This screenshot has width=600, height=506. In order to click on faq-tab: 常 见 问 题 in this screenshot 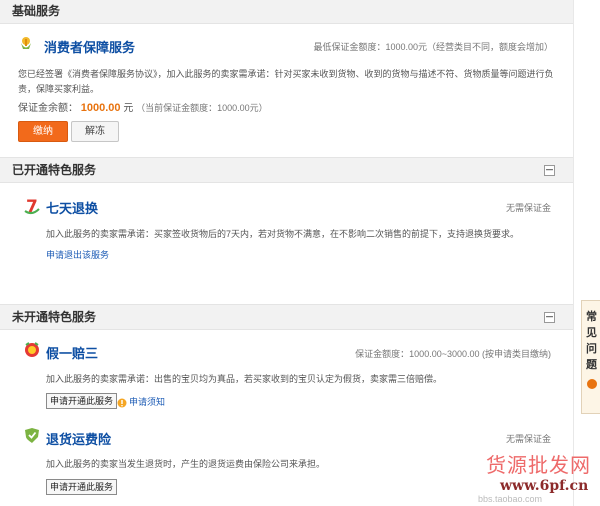, I will do `click(590, 357)`.